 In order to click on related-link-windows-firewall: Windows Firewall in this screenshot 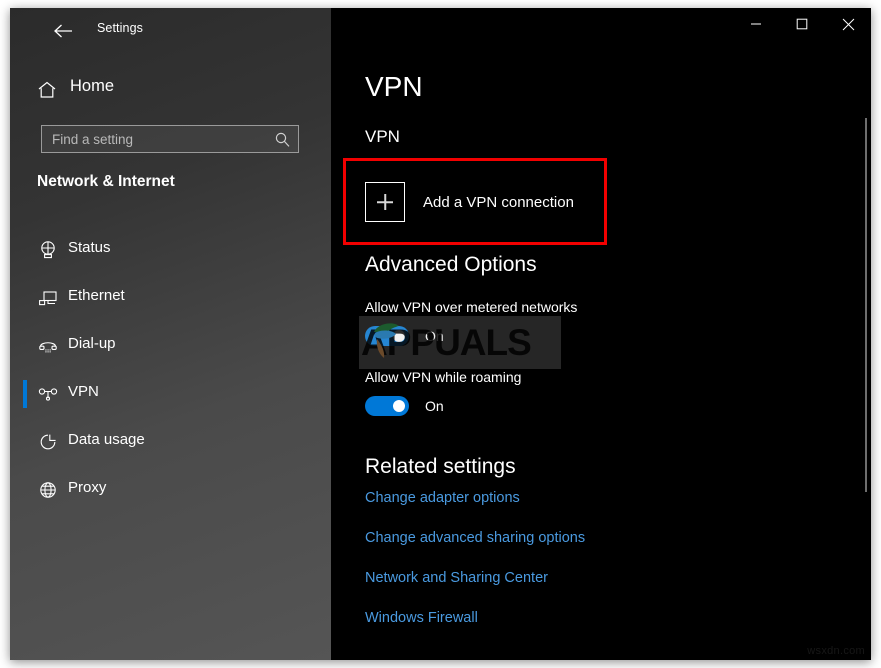, I will do `click(421, 618)`.